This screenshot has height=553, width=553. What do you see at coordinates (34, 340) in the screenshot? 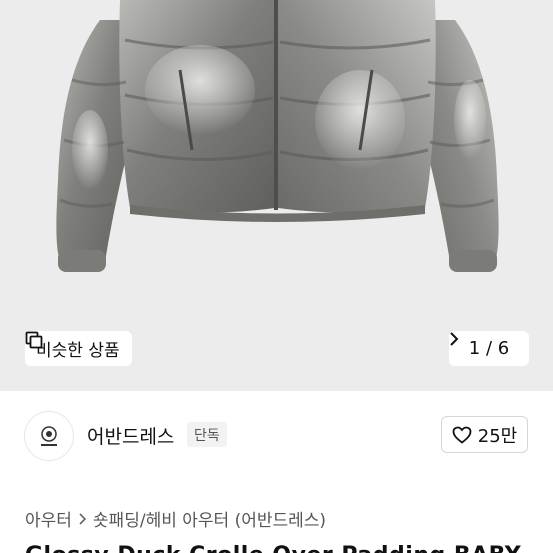
I see `overlapping-squares-icon` at bounding box center [34, 340].